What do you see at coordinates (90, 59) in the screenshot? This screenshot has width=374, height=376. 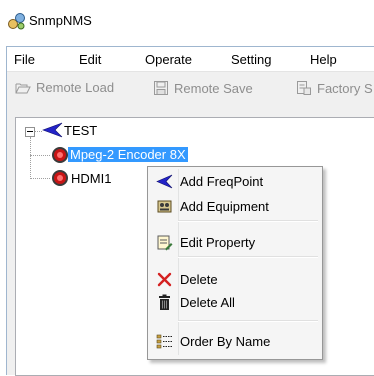 I see `menu-edit: Edit` at bounding box center [90, 59].